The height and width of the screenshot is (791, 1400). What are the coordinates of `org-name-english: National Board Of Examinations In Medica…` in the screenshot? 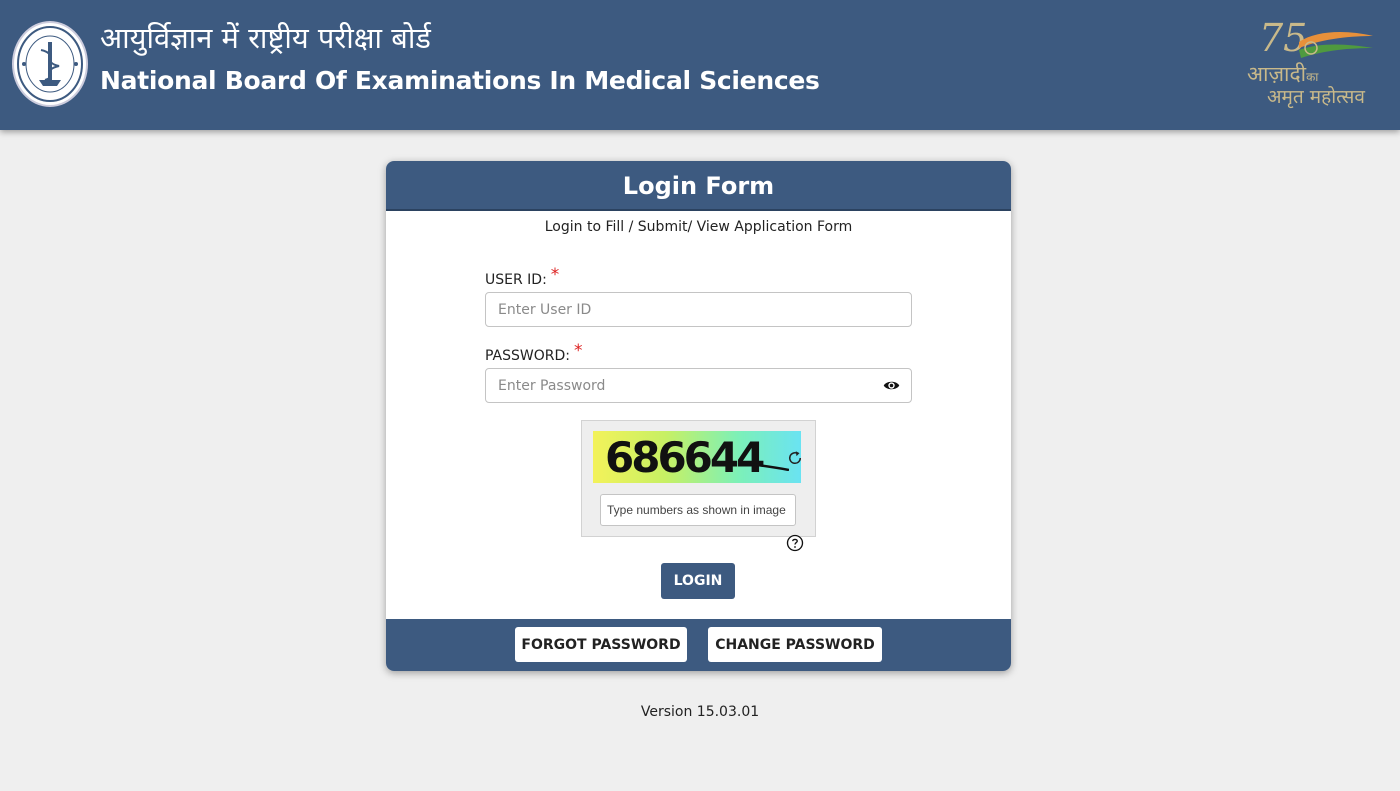 It's located at (460, 80).